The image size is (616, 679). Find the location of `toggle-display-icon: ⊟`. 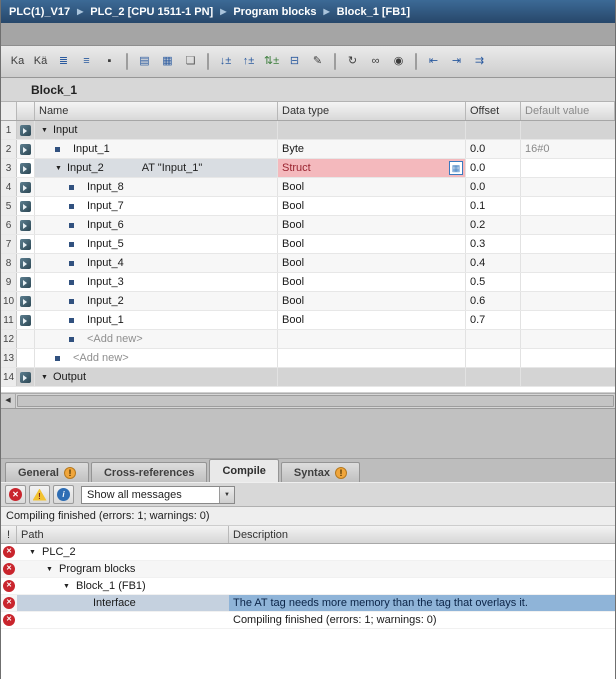

toggle-display-icon: ⊟ is located at coordinates (294, 61).